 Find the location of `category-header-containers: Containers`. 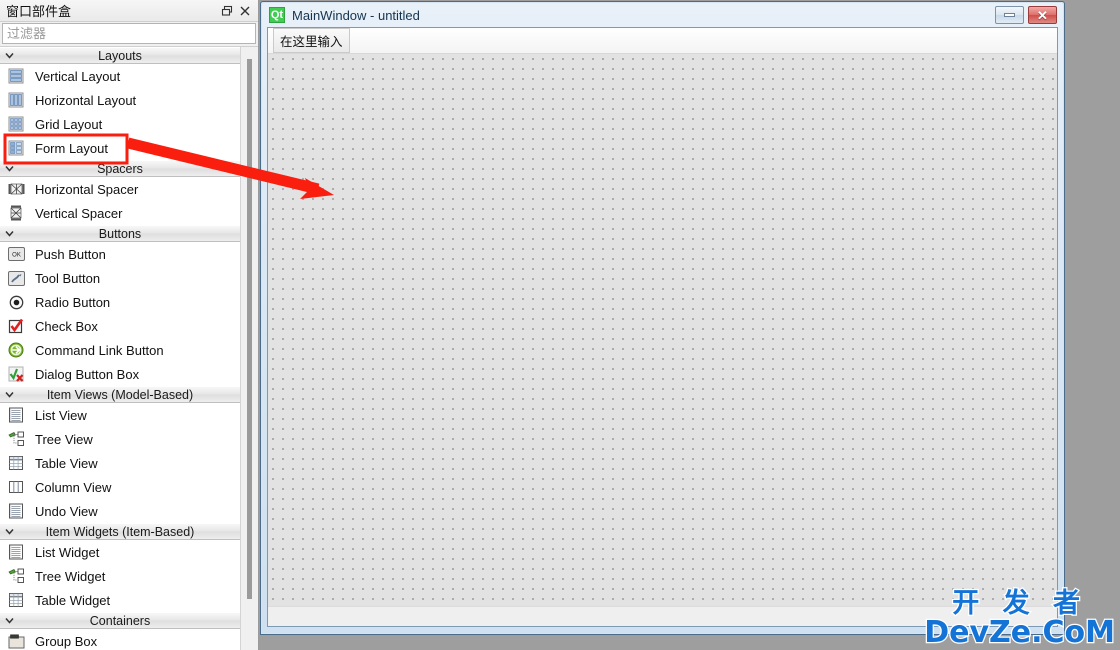

category-header-containers: Containers is located at coordinates (120, 620).